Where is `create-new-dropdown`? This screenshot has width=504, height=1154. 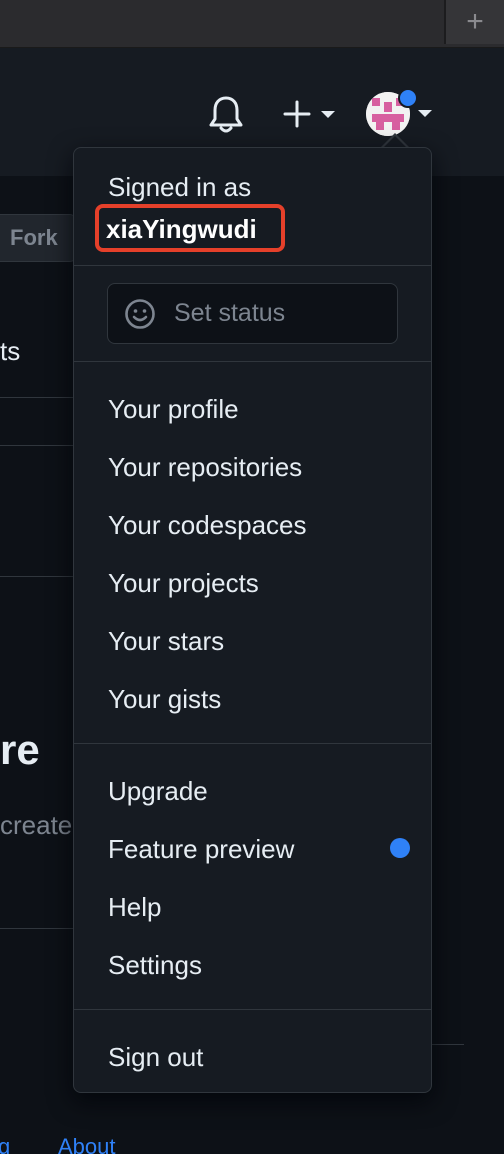 create-new-dropdown is located at coordinates (311, 114).